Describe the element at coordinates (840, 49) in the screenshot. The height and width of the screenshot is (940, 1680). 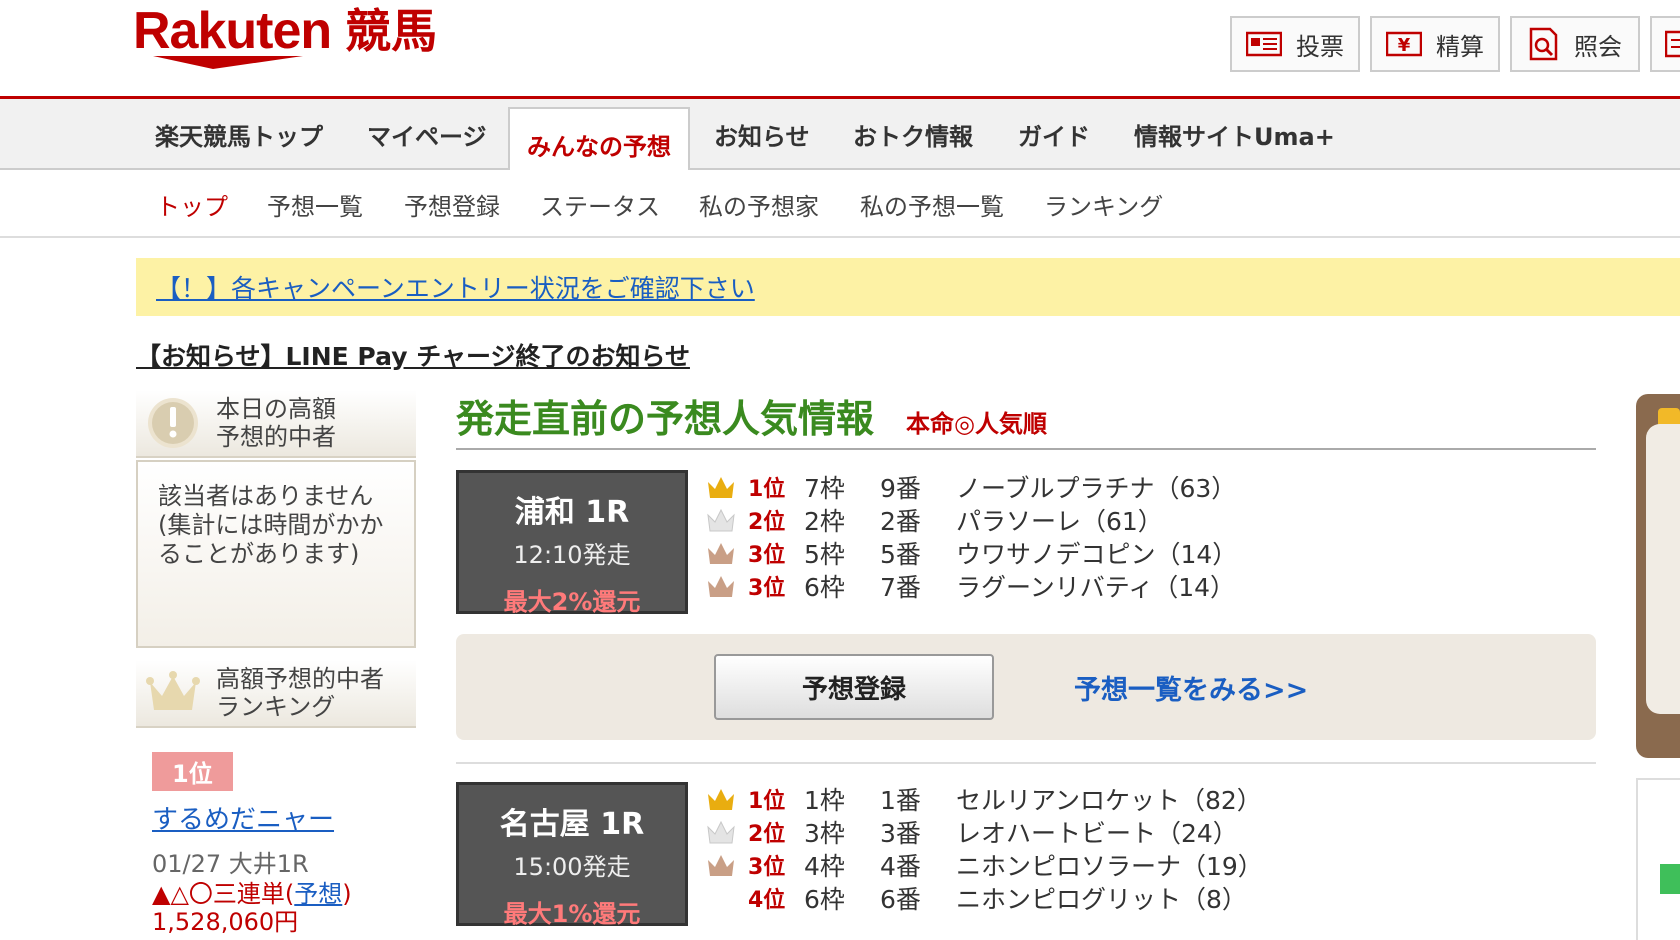
I see `site-header: Rakuten 競馬 投票 ¥ 精算 照会` at that location.